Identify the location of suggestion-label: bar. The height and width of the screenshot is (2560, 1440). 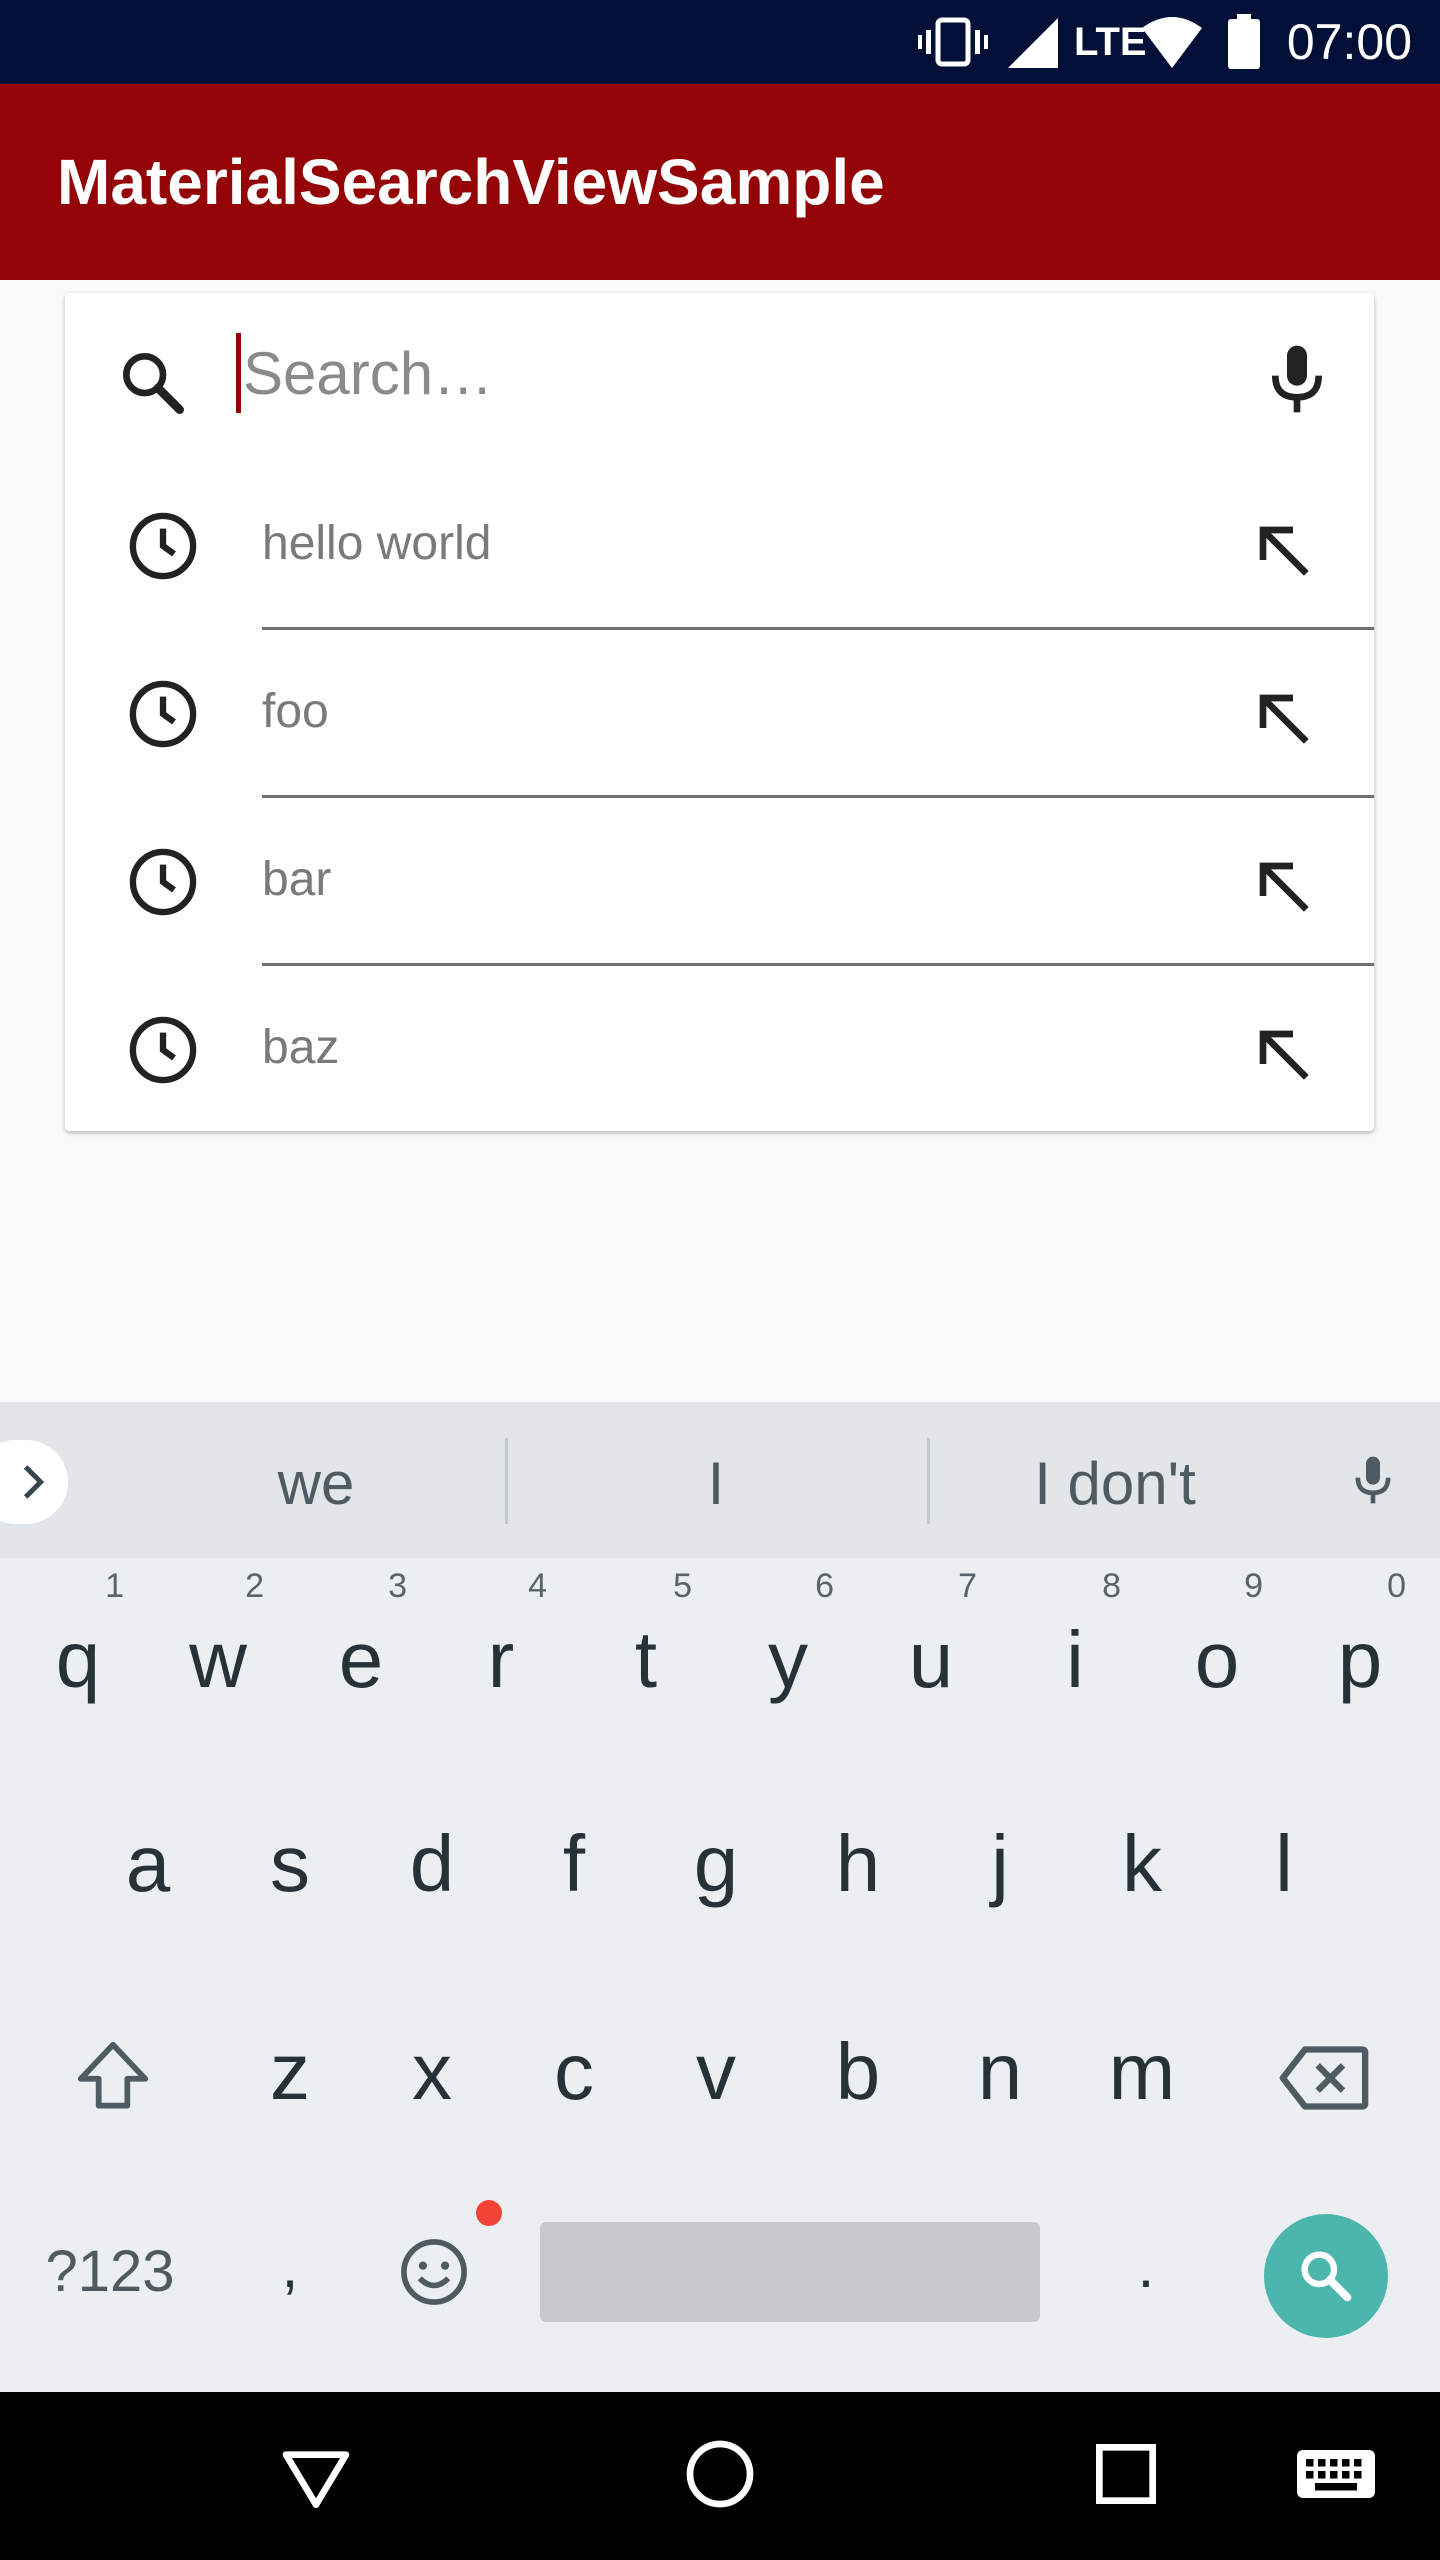
(297, 879).